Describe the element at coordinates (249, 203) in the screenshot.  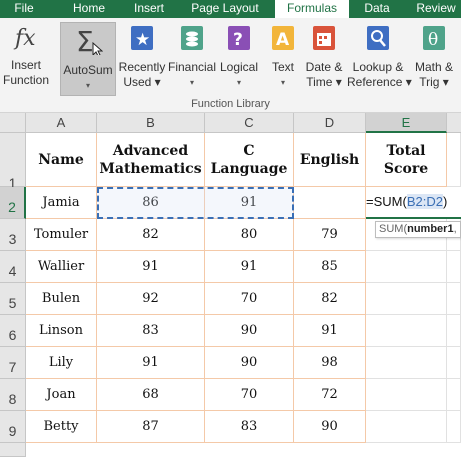
I see `cell-c-language-row-2: 91` at that location.